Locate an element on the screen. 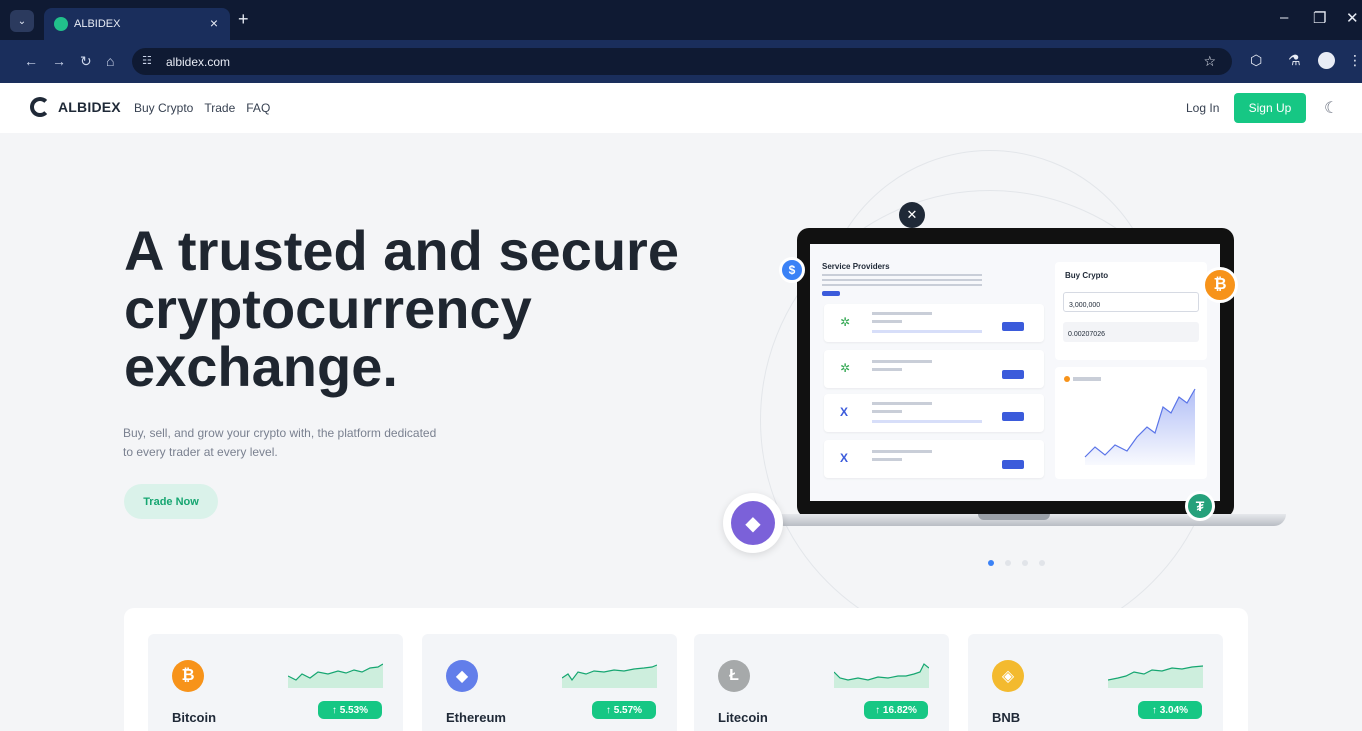 The image size is (1362, 731). price-change-badge: ↑ 5.53% is located at coordinates (350, 710).